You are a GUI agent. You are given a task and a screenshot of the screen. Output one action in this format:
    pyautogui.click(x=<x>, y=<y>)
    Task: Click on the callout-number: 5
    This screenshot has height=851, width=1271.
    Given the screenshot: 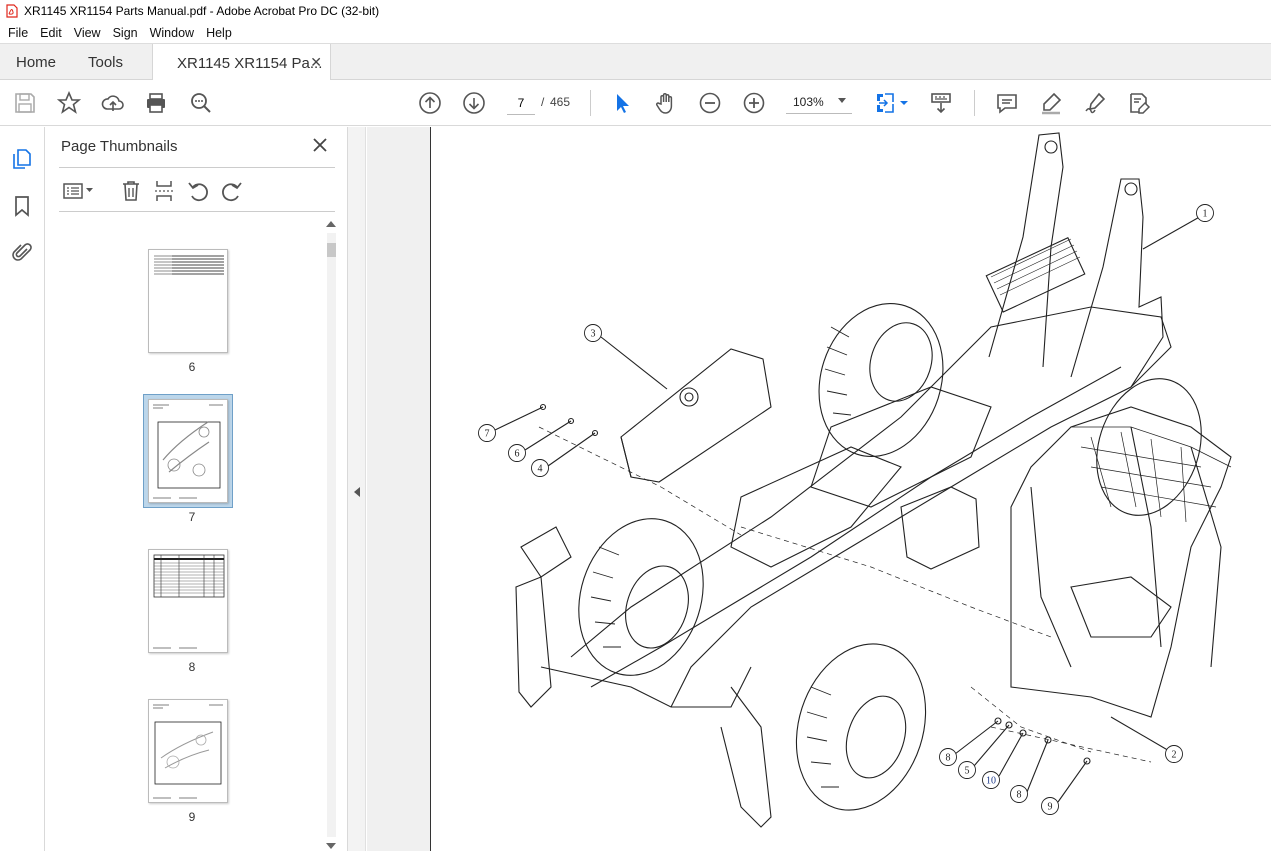 What is the action you would take?
    pyautogui.click(x=967, y=771)
    